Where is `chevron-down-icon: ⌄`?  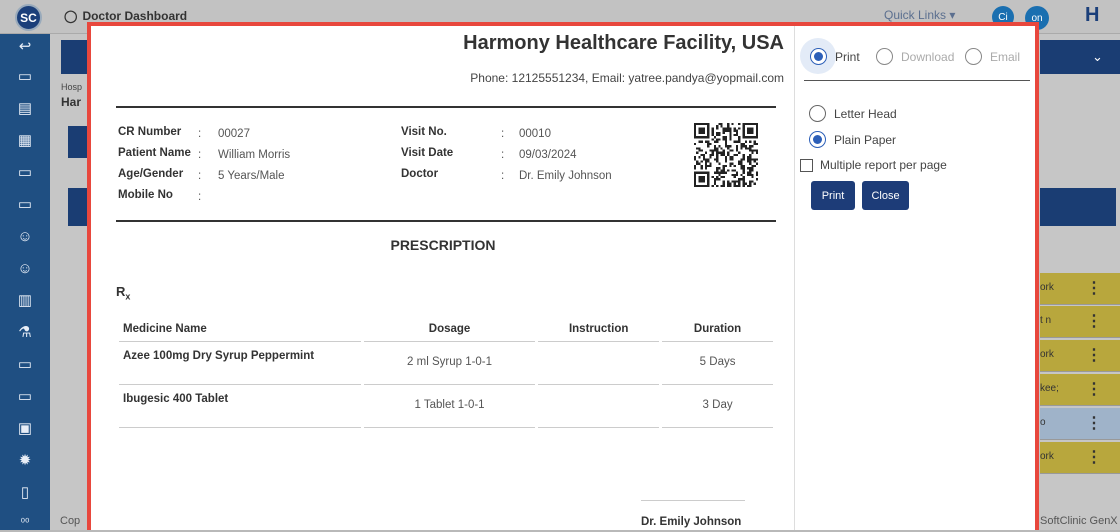
chevron-down-icon: ⌄ is located at coordinates (1097, 57).